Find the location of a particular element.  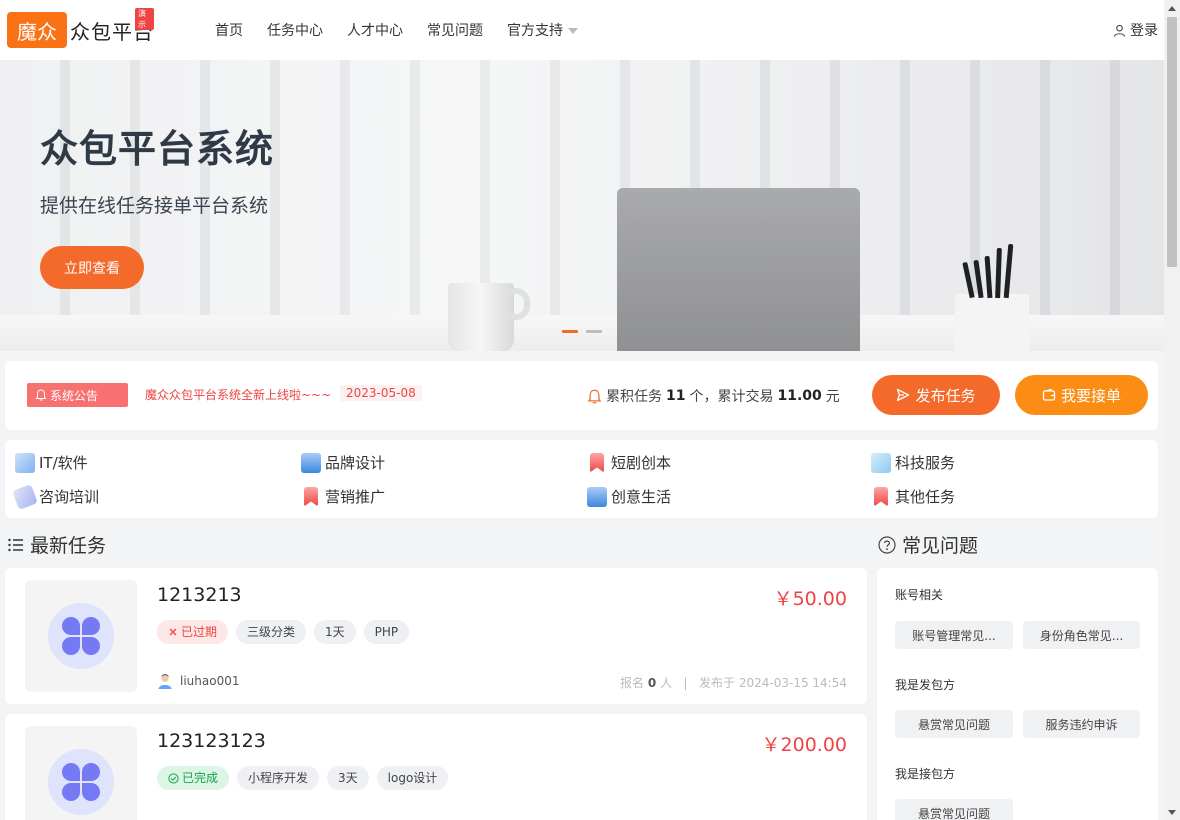

nav-item-task-center: 任务中心 is located at coordinates (295, 30).